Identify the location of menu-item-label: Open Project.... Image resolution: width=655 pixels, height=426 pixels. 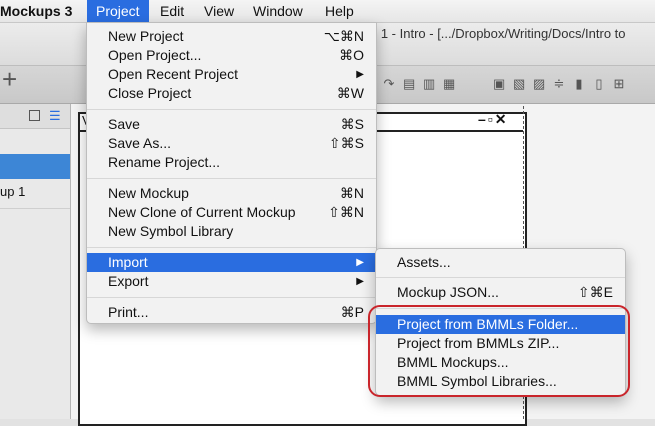
(155, 55).